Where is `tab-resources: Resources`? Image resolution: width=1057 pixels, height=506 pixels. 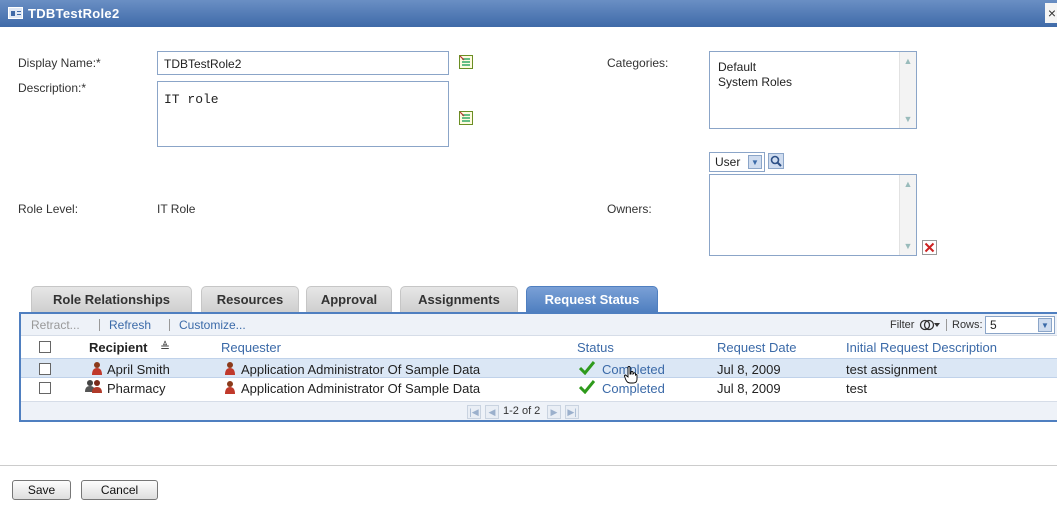 tab-resources: Resources is located at coordinates (250, 299).